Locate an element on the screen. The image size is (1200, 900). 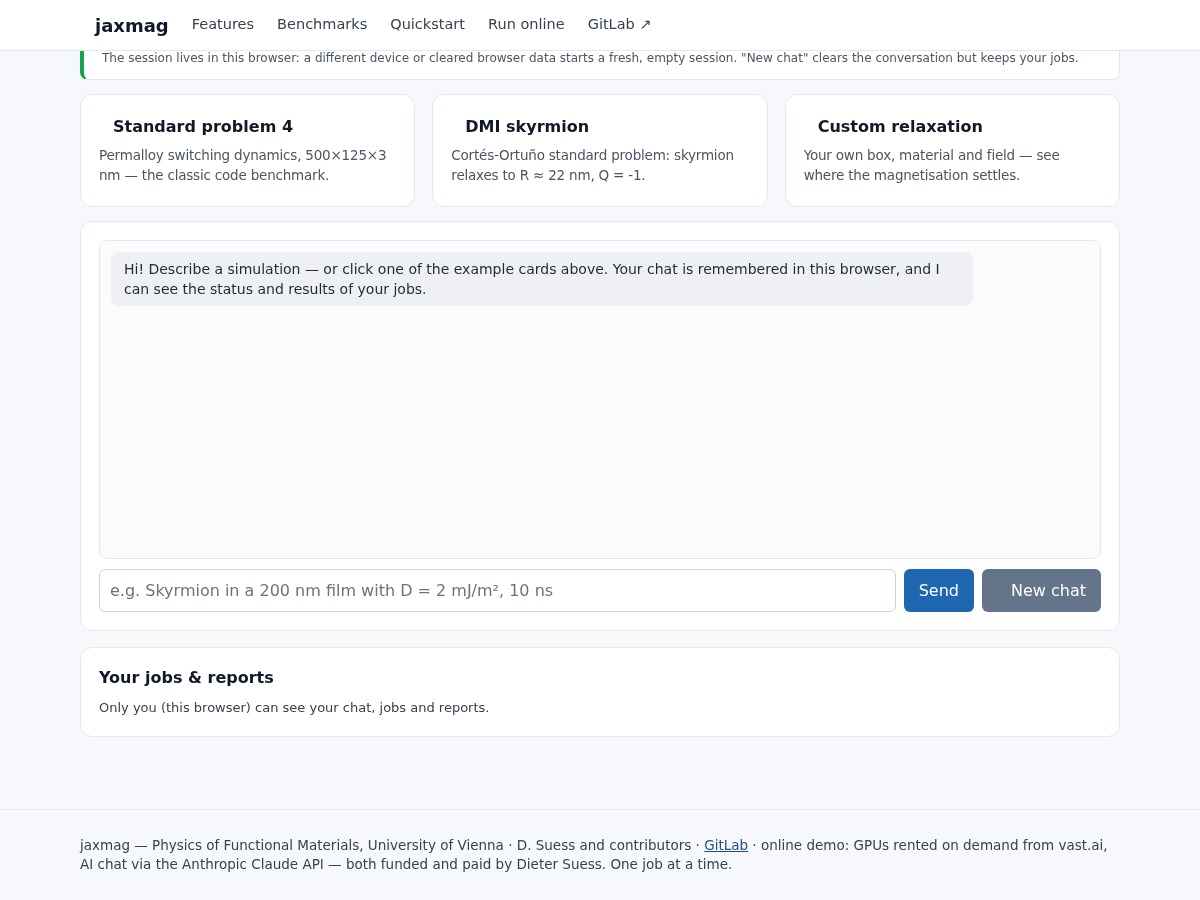
gitlab-link: GitLab is located at coordinates (726, 845).